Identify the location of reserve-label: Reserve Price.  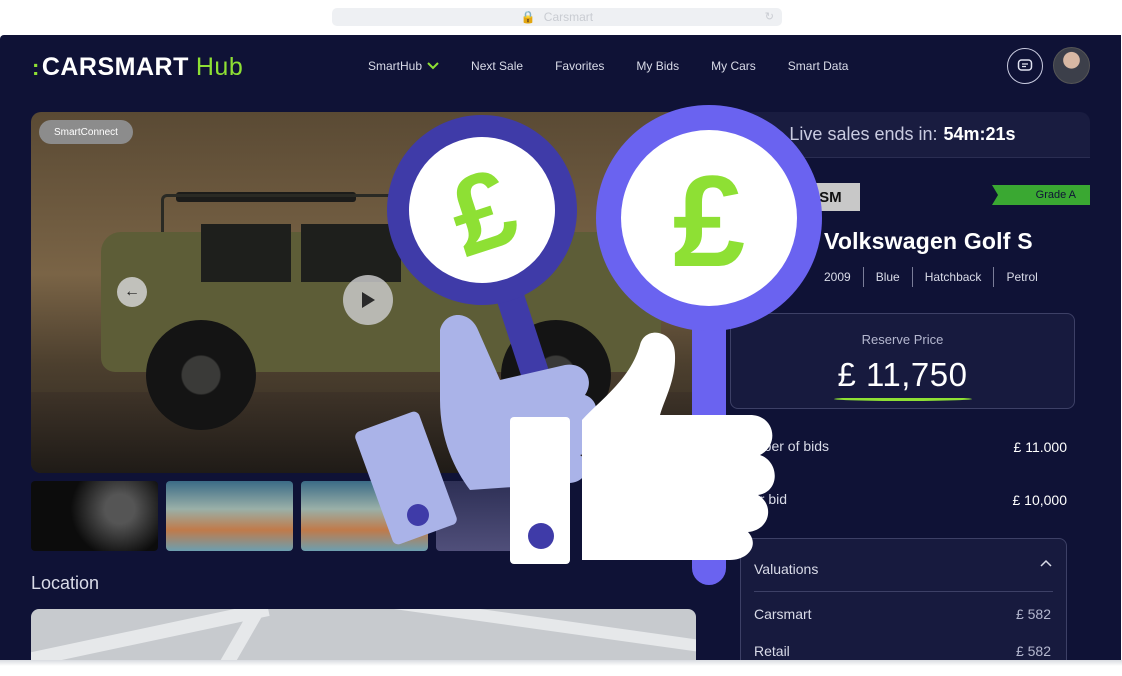
(902, 339).